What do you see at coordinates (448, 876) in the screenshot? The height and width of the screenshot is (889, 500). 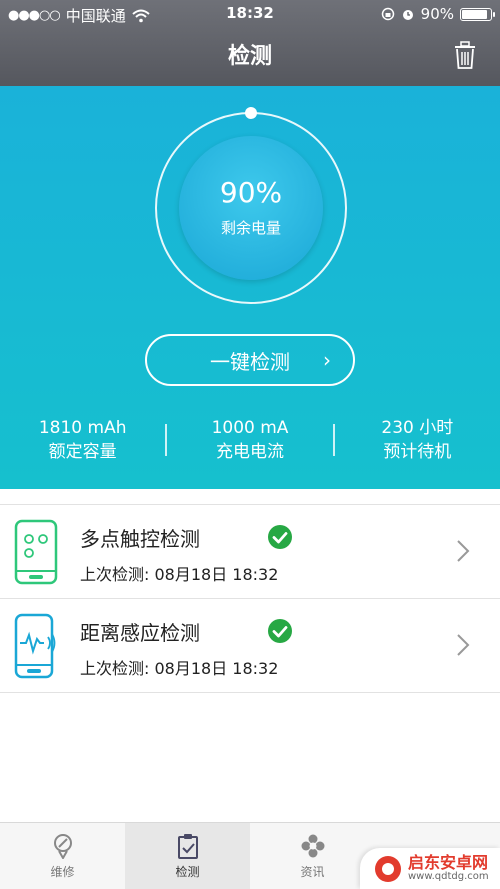 I see `watermark-url: www.qdtdg.com` at bounding box center [448, 876].